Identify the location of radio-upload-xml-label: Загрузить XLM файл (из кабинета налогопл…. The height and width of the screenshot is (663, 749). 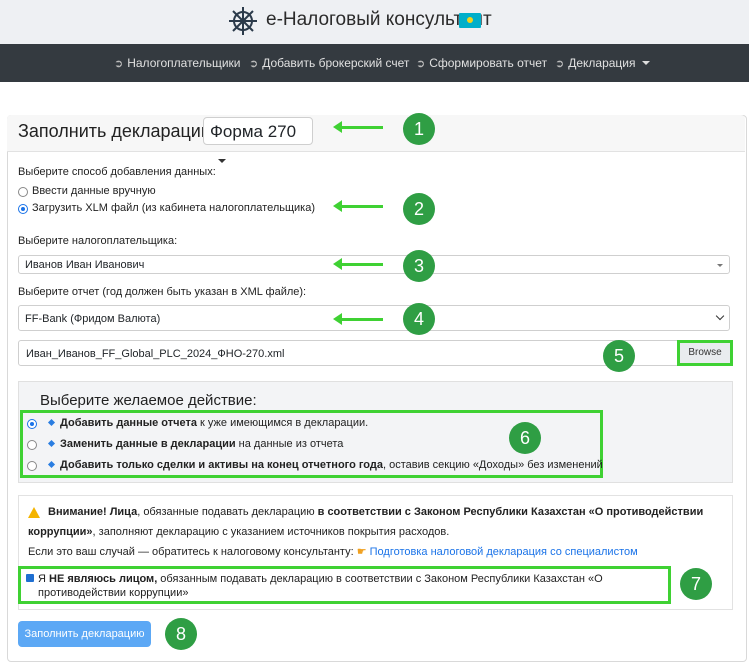
(174, 208).